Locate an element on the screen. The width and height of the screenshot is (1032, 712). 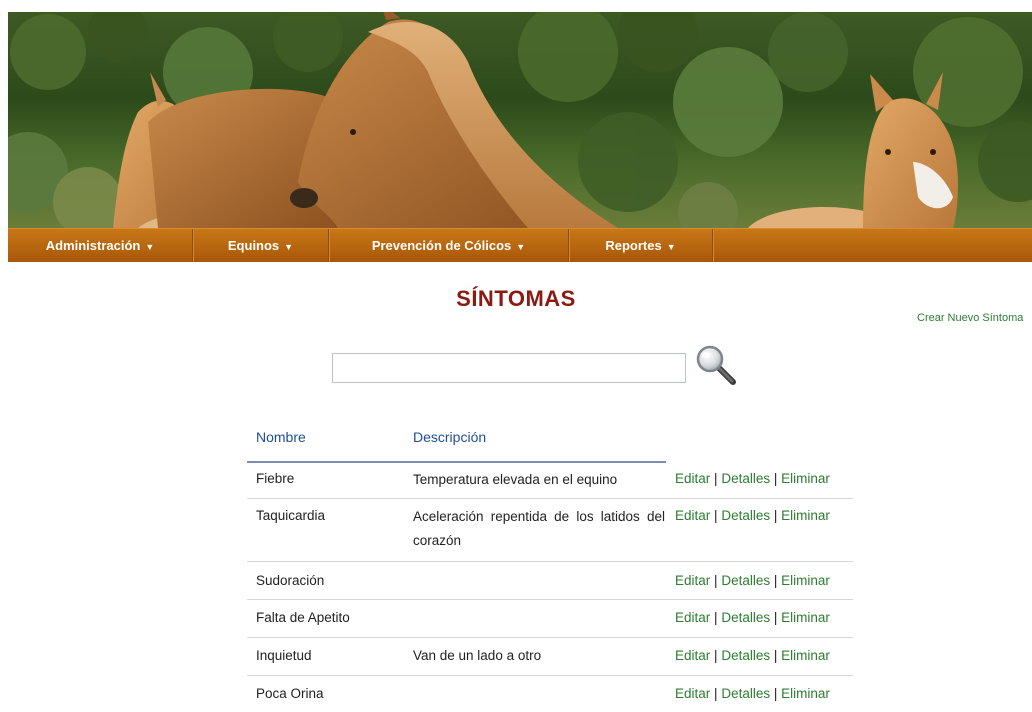
menu-reportes: Reportes ▼ is located at coordinates (640, 245).